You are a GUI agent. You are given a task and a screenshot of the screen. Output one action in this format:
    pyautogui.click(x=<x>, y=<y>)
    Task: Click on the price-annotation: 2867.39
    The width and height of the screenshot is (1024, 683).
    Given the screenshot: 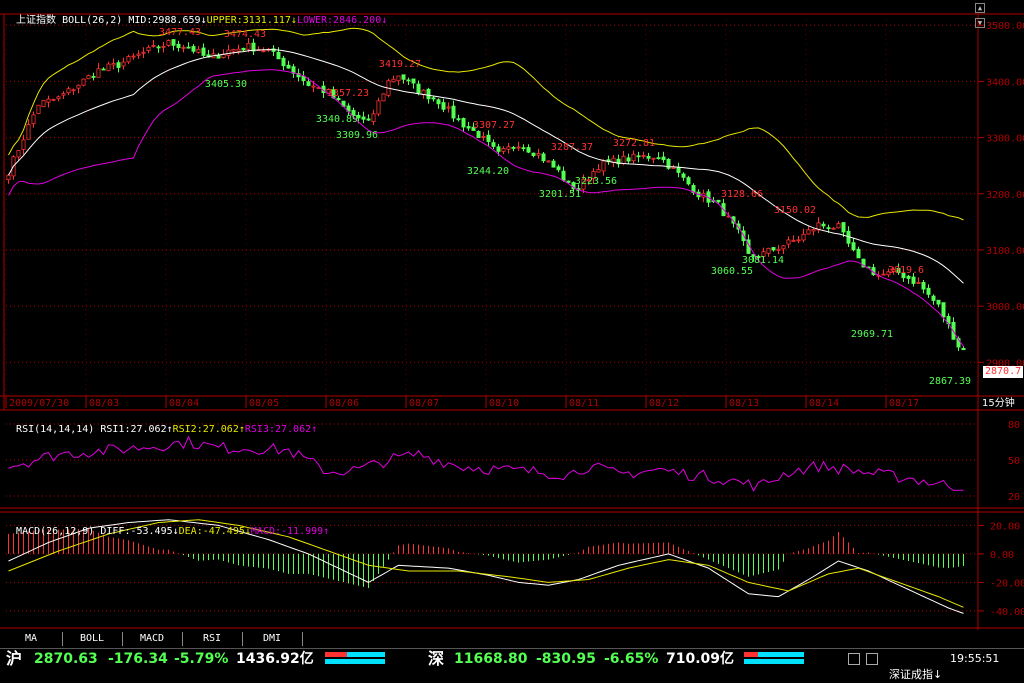 What is the action you would take?
    pyautogui.click(x=950, y=381)
    